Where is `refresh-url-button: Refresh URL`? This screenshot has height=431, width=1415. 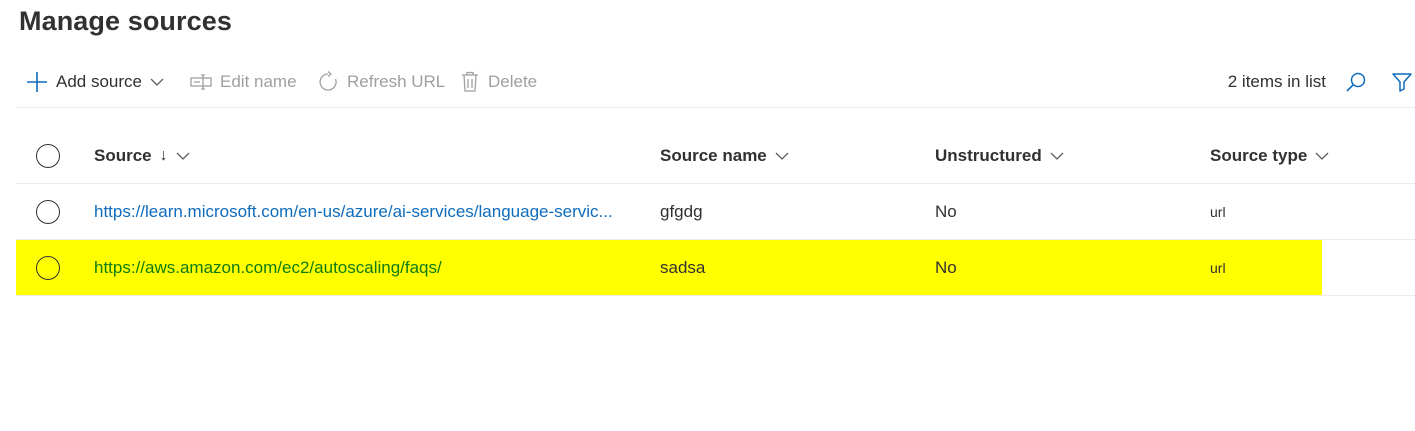 refresh-url-button: Refresh URL is located at coordinates (381, 82).